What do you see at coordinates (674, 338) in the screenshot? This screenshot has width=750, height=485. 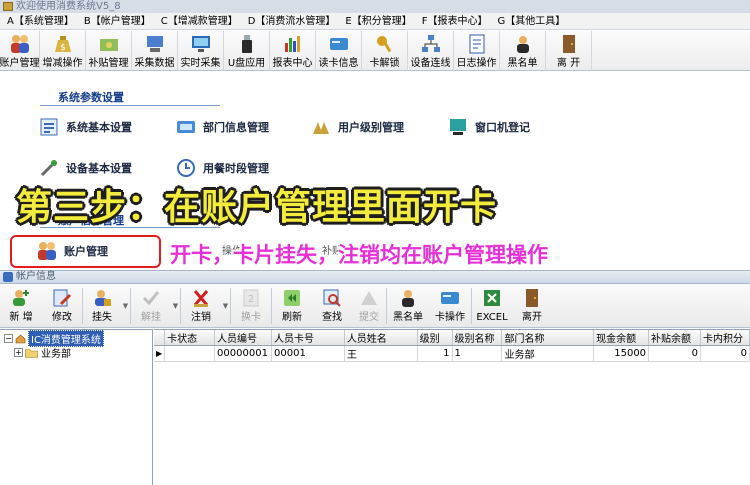 I see `column-header: 补贴余额` at bounding box center [674, 338].